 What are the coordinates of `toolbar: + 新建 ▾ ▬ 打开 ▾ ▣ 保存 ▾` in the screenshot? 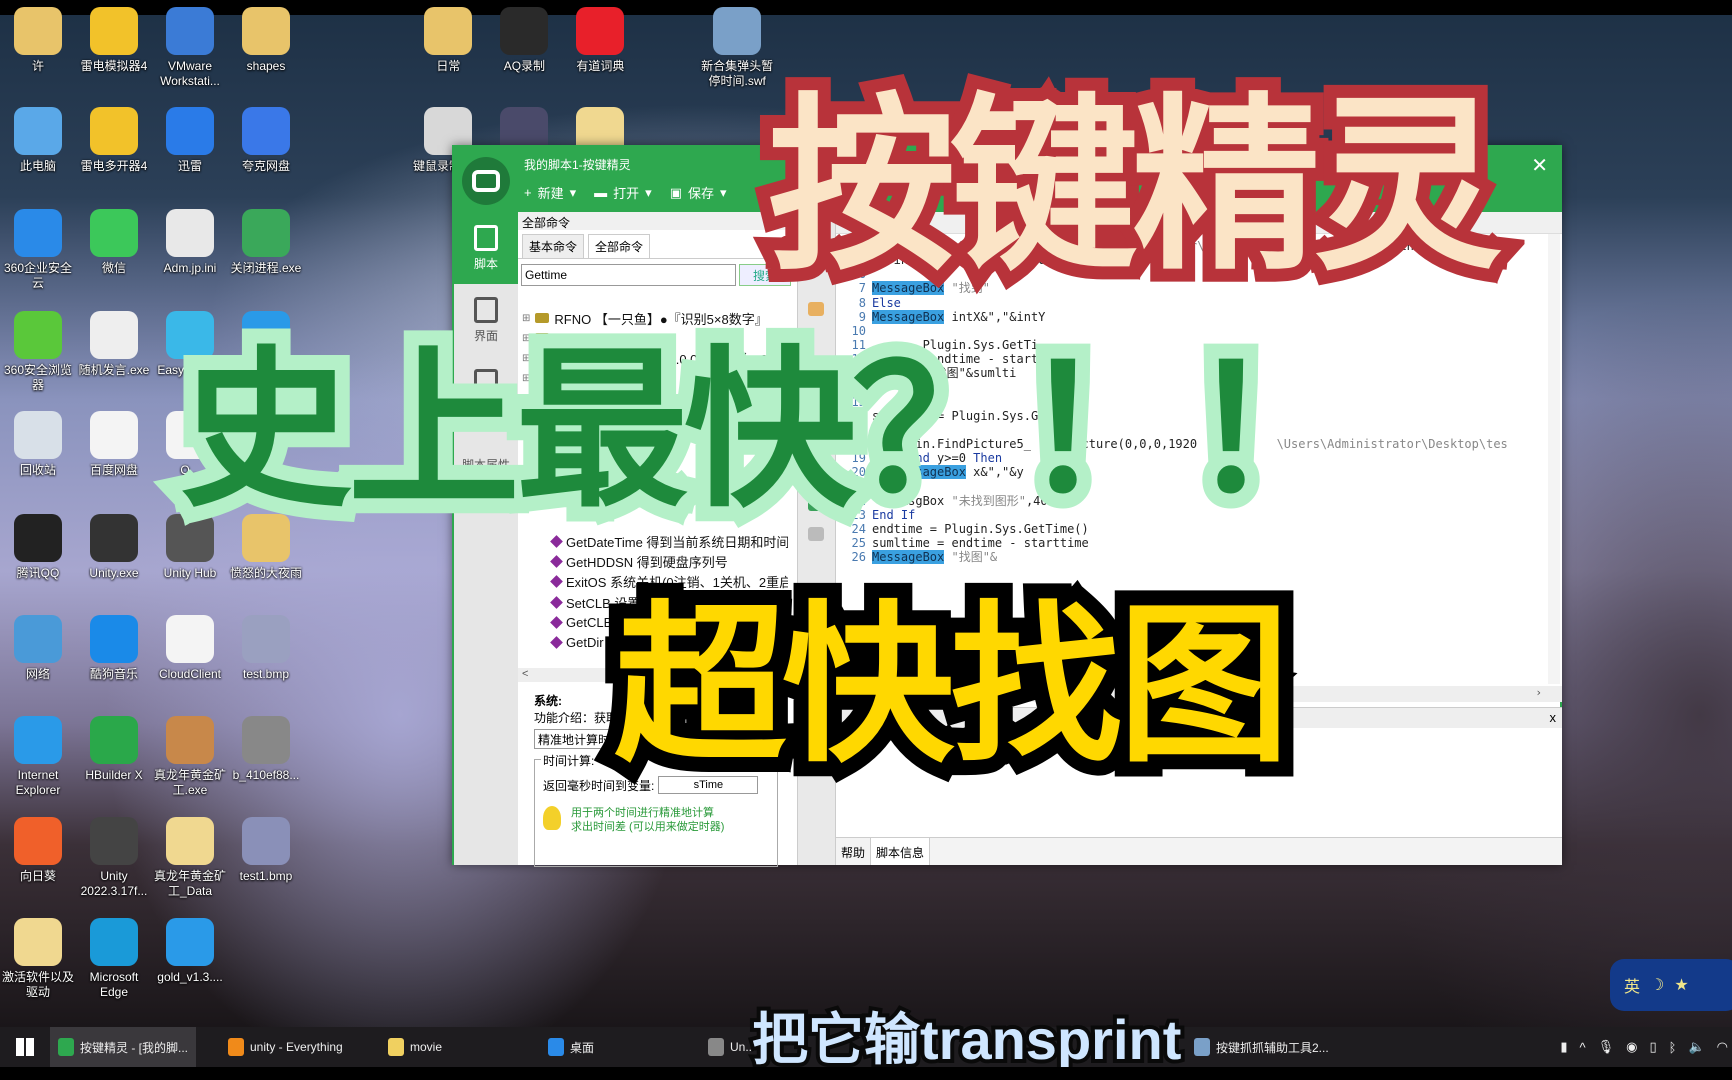 It's located at (625, 192).